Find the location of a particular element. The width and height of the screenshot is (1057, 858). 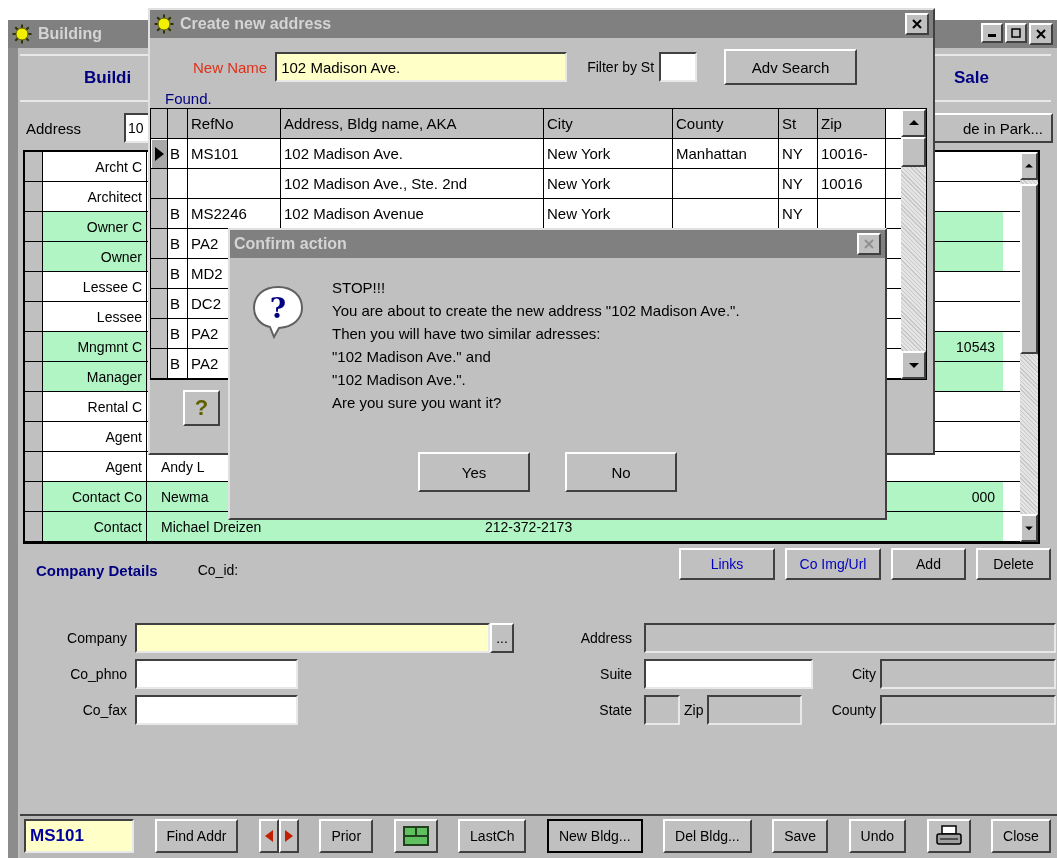

field-label: Zip is located at coordinates (694, 709).